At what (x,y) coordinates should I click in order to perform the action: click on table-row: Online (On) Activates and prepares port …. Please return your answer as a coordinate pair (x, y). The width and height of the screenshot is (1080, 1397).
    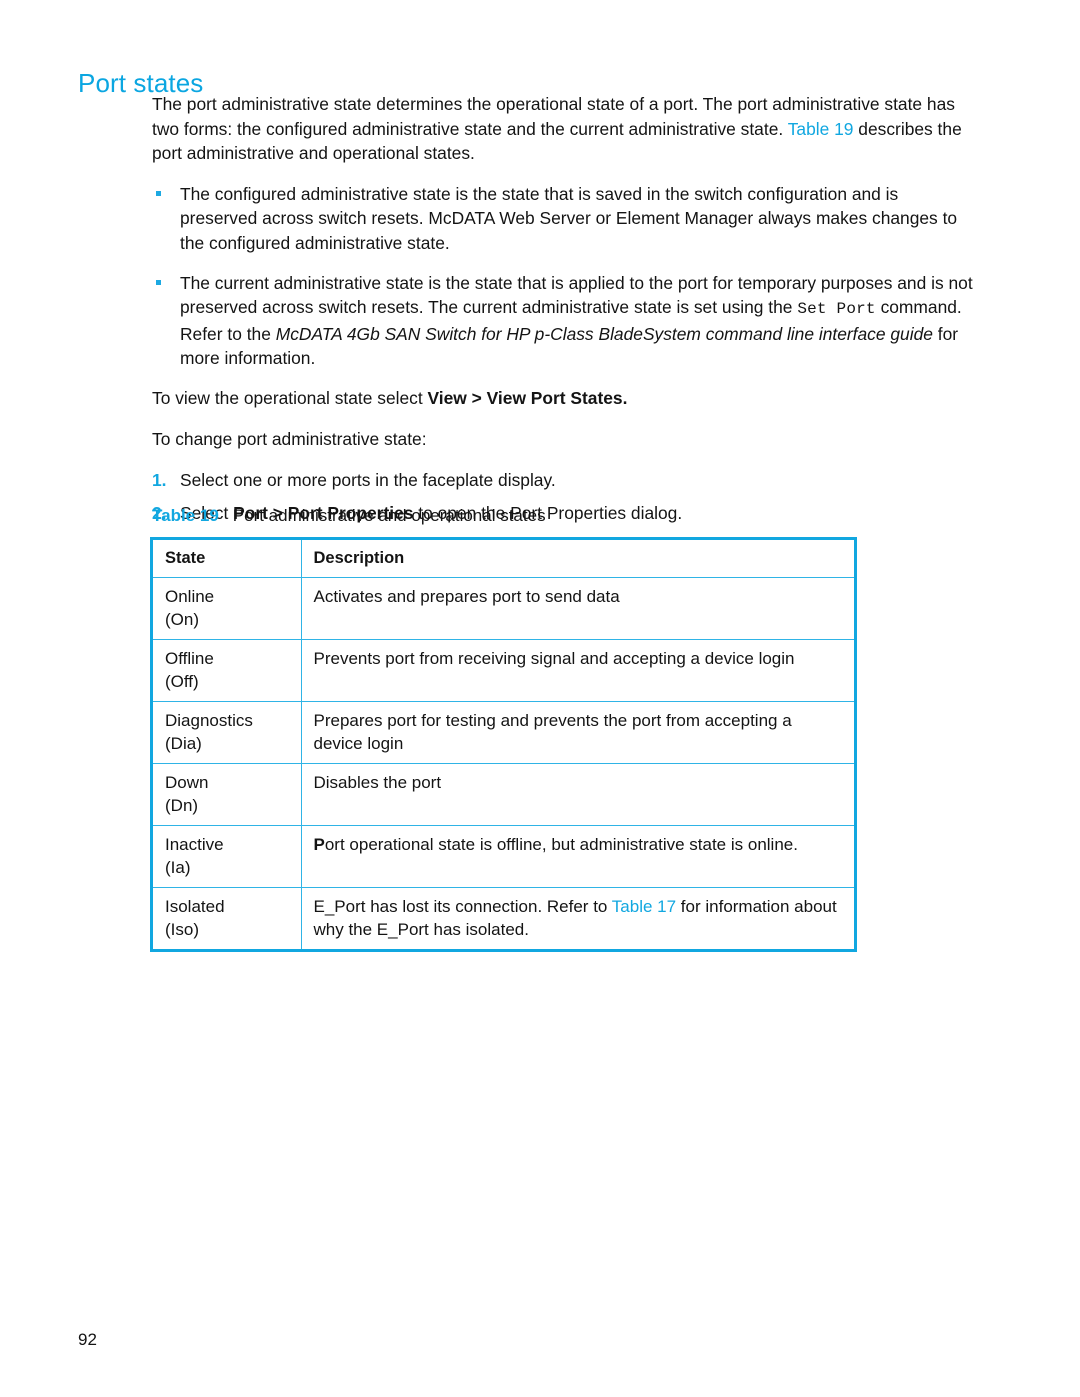
    Looking at the image, I should click on (503, 608).